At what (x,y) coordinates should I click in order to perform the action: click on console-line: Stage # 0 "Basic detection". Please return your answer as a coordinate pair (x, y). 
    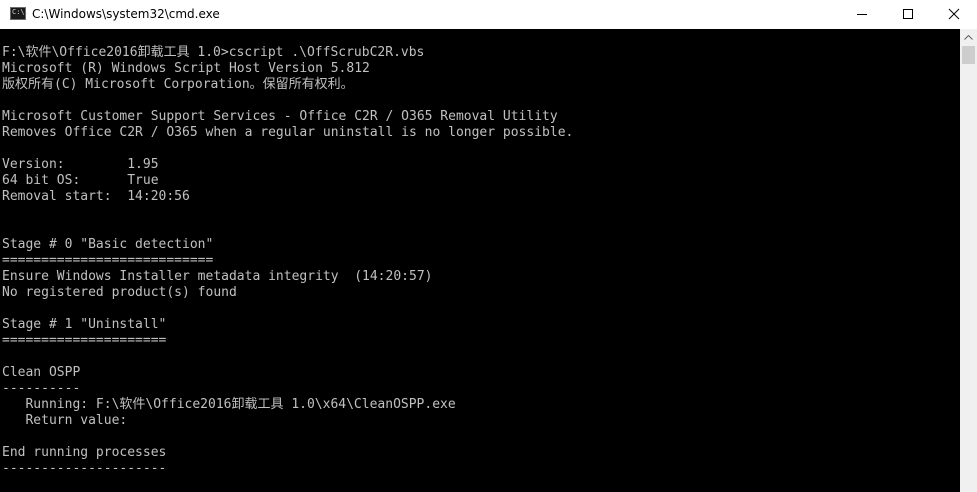
    Looking at the image, I should click on (108, 244).